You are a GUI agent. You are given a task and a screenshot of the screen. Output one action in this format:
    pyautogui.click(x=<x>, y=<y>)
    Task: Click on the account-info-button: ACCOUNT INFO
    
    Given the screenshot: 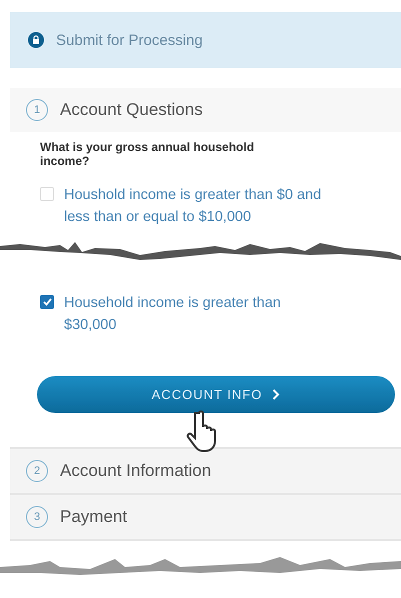 What is the action you would take?
    pyautogui.click(x=216, y=394)
    